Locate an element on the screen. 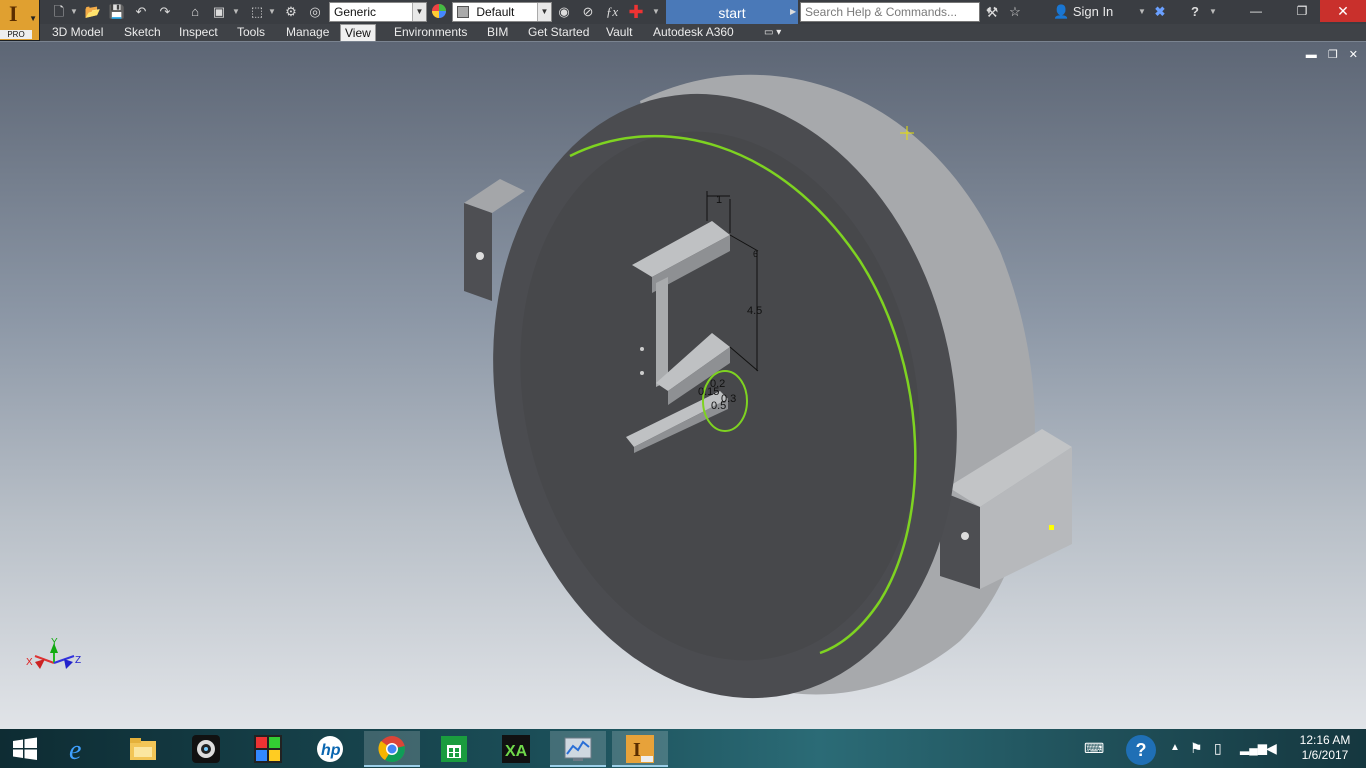 The image size is (1366, 768). clock-date: 1/6/2017 is located at coordinates (1325, 755).